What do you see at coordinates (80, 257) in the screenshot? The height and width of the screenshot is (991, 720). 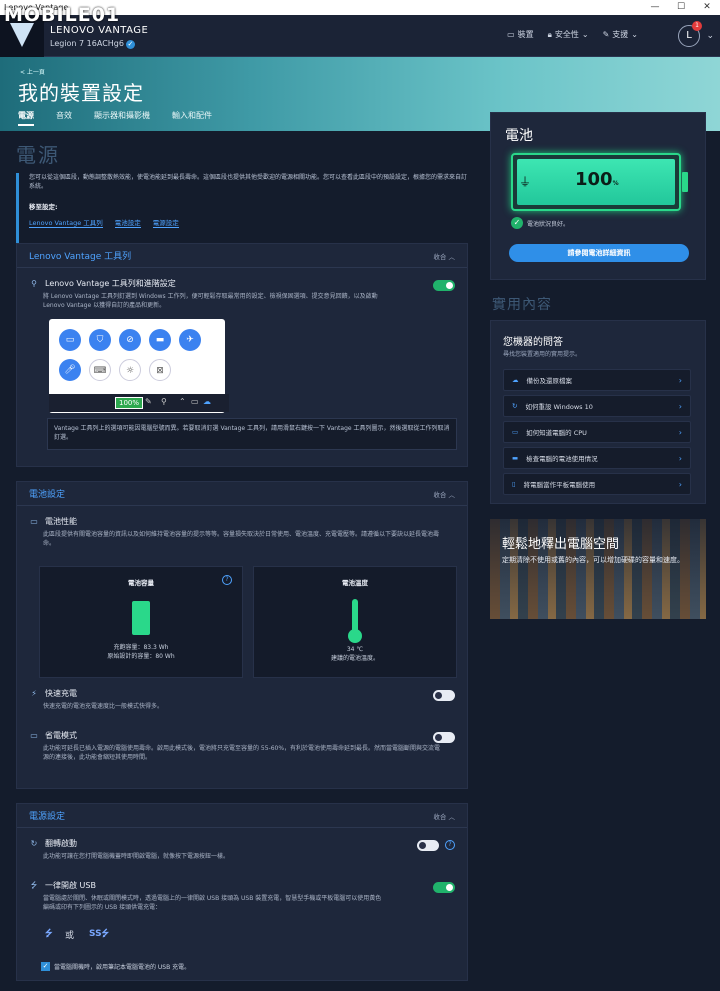 I see `toolbar-card-title: Lenovo Vantage 工具列` at bounding box center [80, 257].